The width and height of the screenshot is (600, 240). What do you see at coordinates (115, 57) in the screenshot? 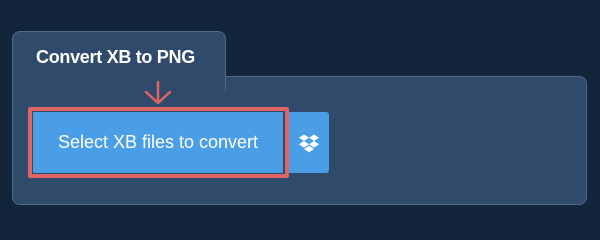
I see `tab-title: Convert XB to PNG` at bounding box center [115, 57].